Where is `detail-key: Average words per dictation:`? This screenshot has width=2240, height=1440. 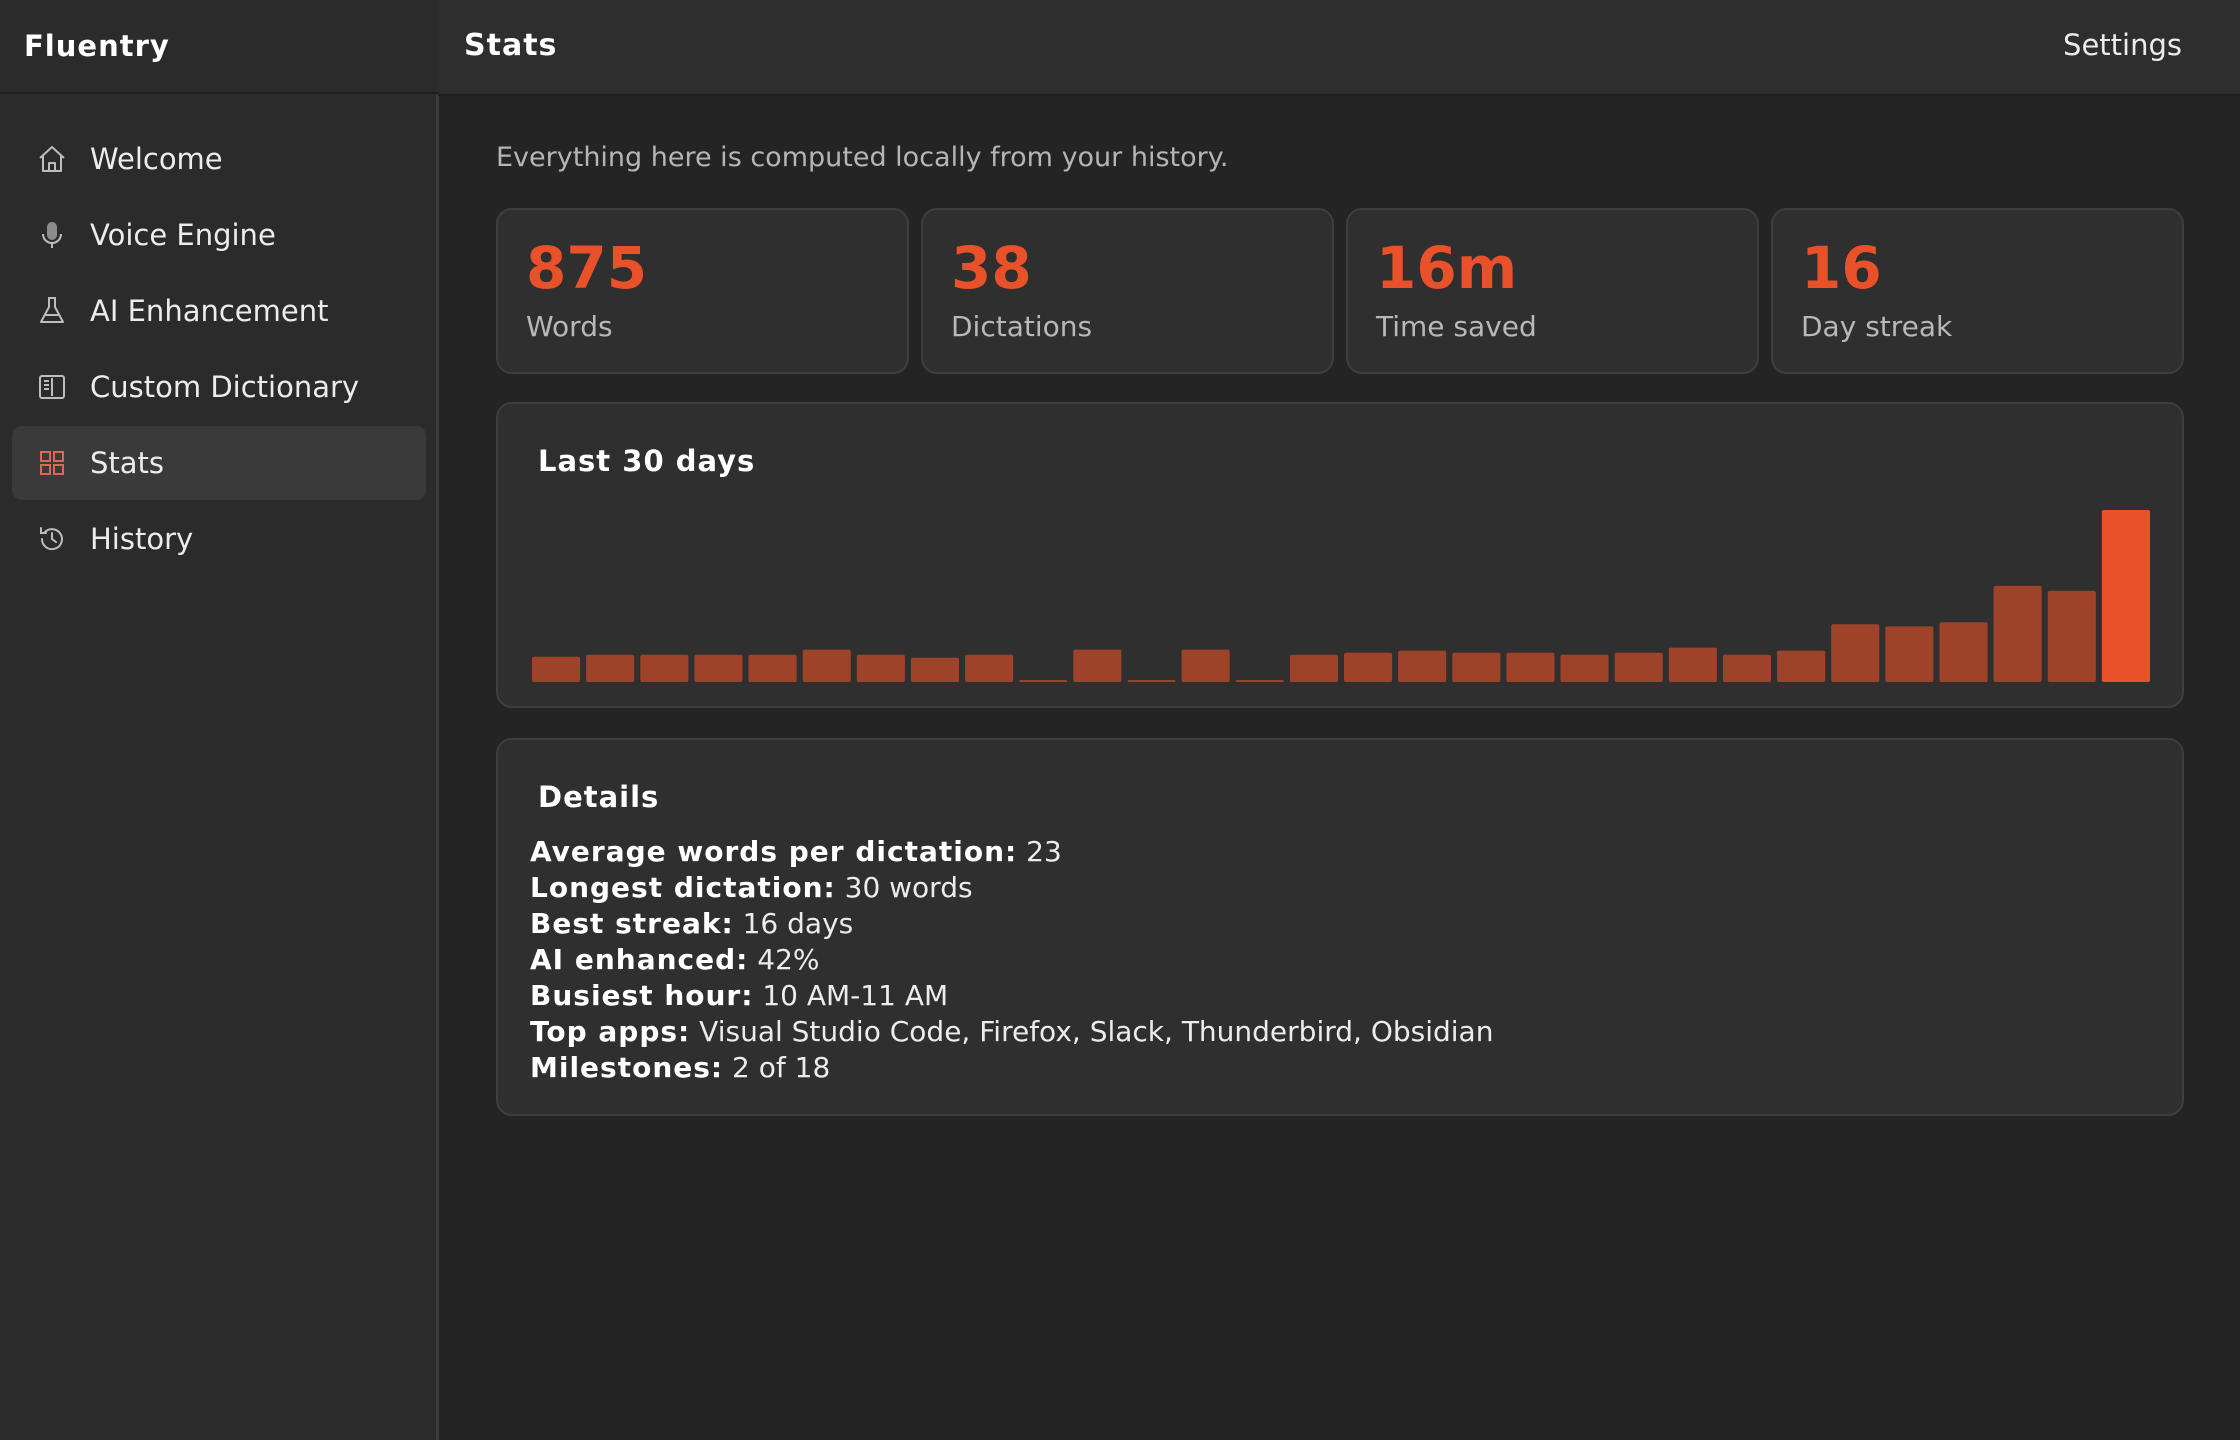 detail-key: Average words per dictation: is located at coordinates (774, 851).